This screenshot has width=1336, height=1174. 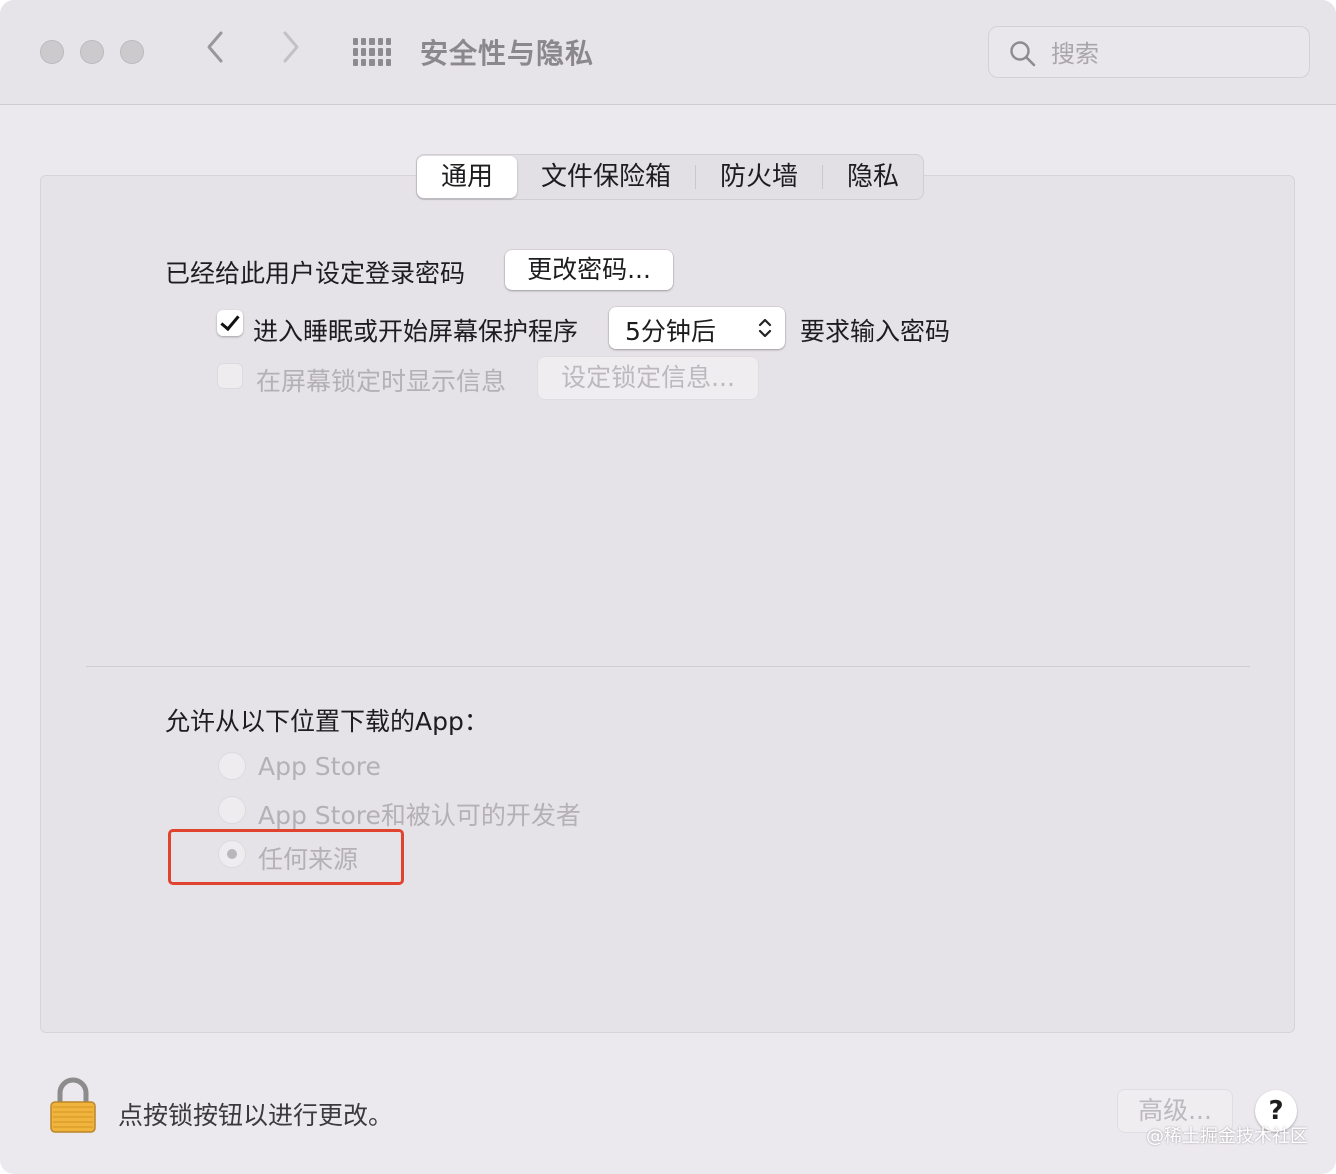 What do you see at coordinates (52, 52) in the screenshot?
I see `close-window-button` at bounding box center [52, 52].